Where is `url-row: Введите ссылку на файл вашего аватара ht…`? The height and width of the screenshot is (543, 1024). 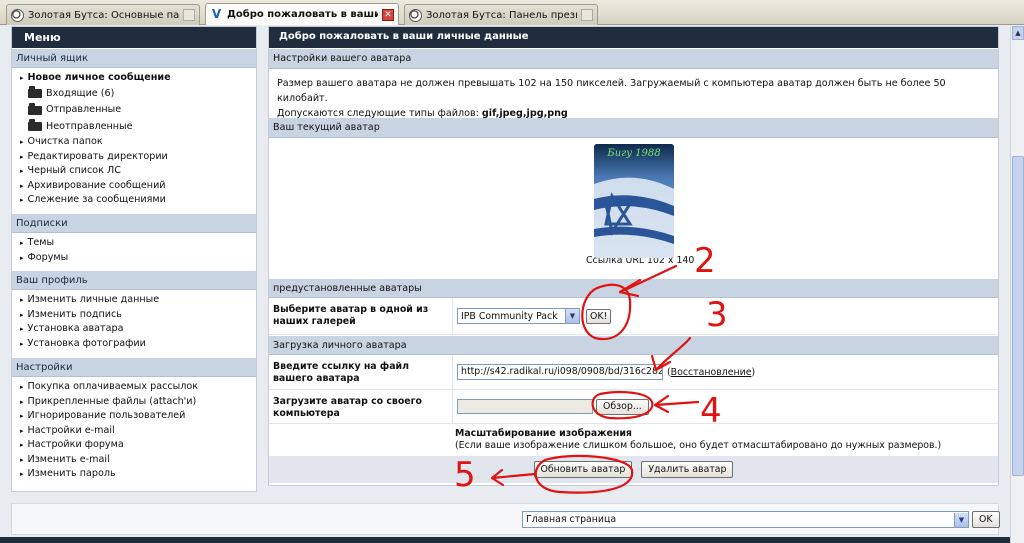 url-row: Введите ссылку на файл вашего аватара ht… is located at coordinates (633, 372).